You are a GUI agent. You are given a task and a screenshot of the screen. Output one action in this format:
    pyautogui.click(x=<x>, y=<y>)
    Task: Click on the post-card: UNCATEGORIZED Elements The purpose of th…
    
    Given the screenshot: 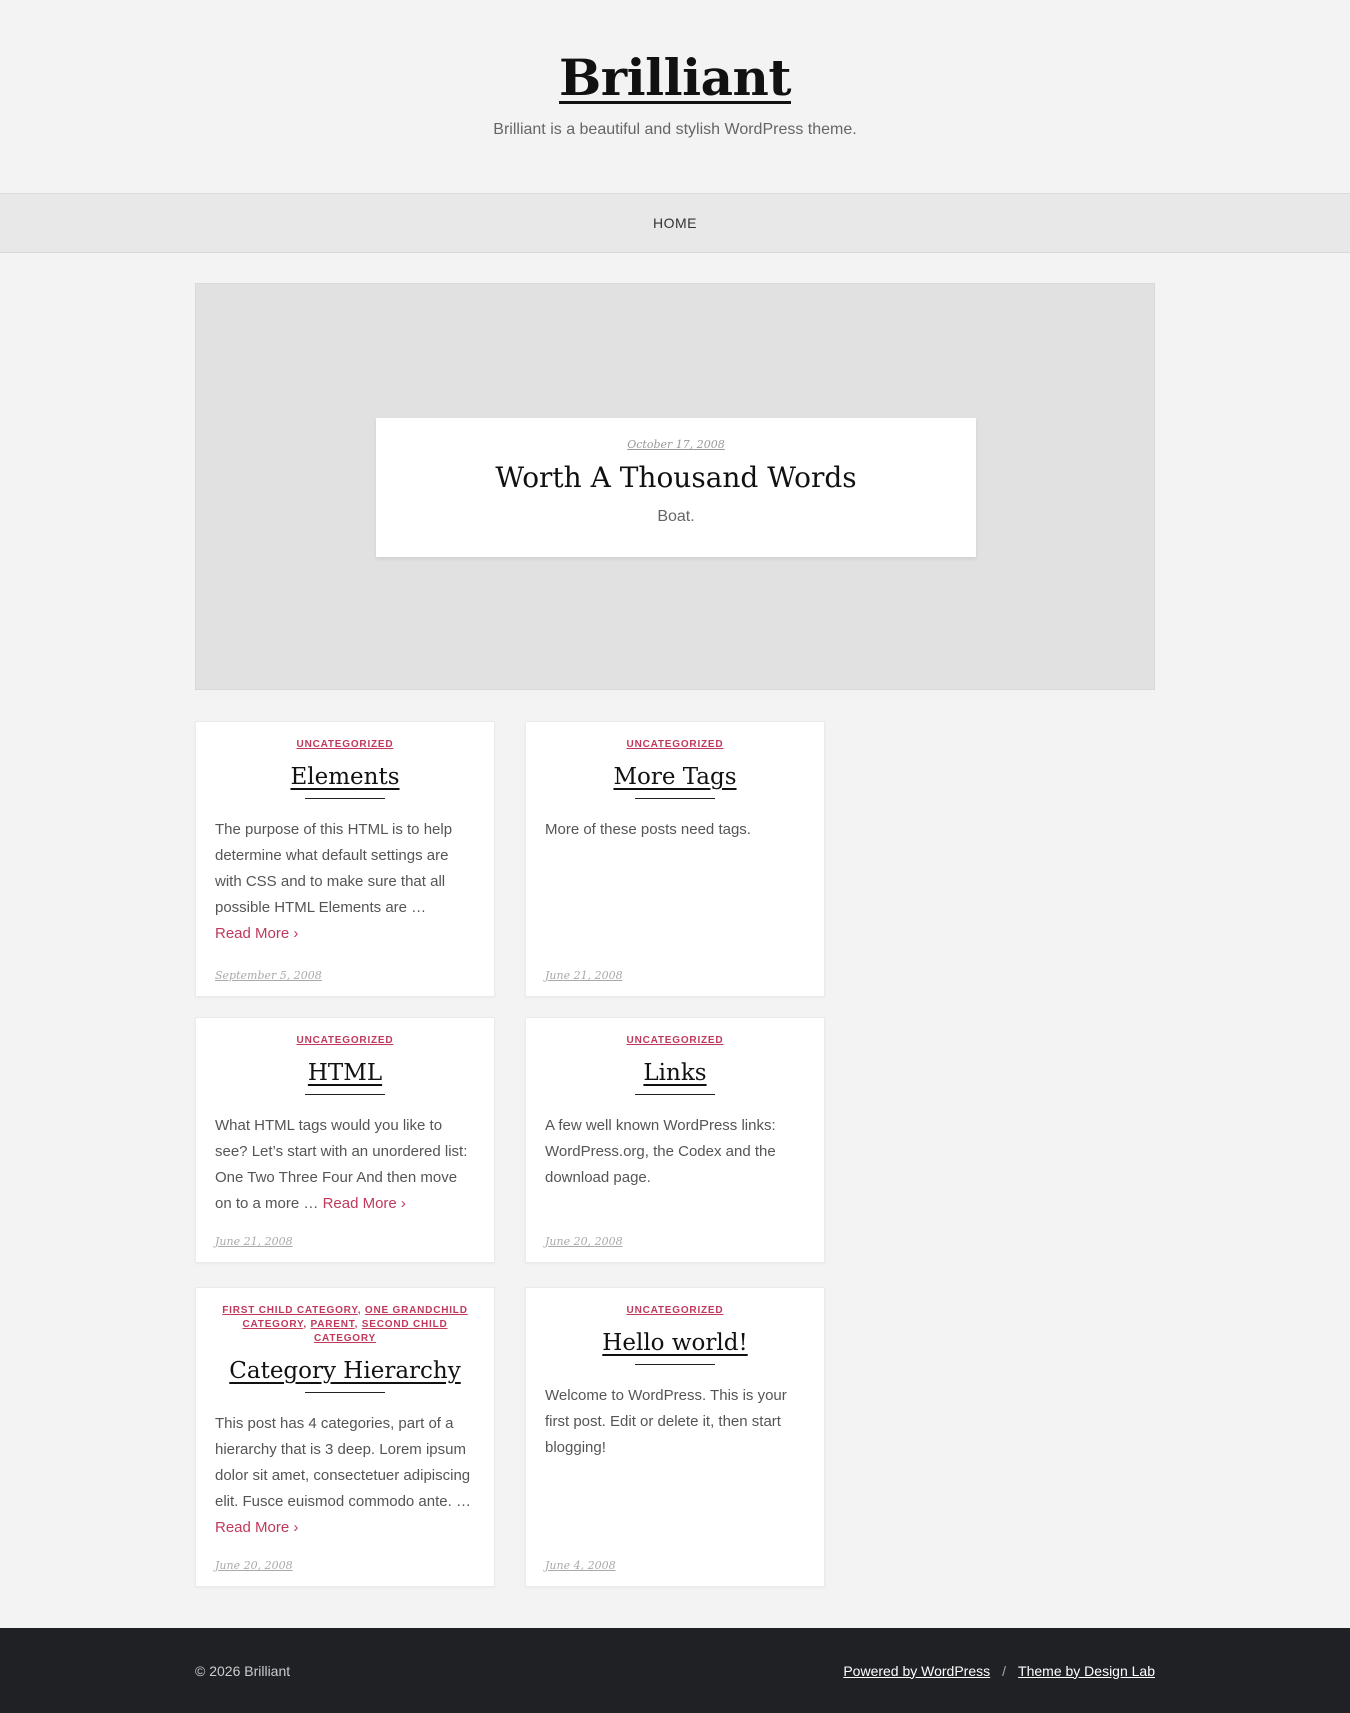 What is the action you would take?
    pyautogui.click(x=345, y=859)
    